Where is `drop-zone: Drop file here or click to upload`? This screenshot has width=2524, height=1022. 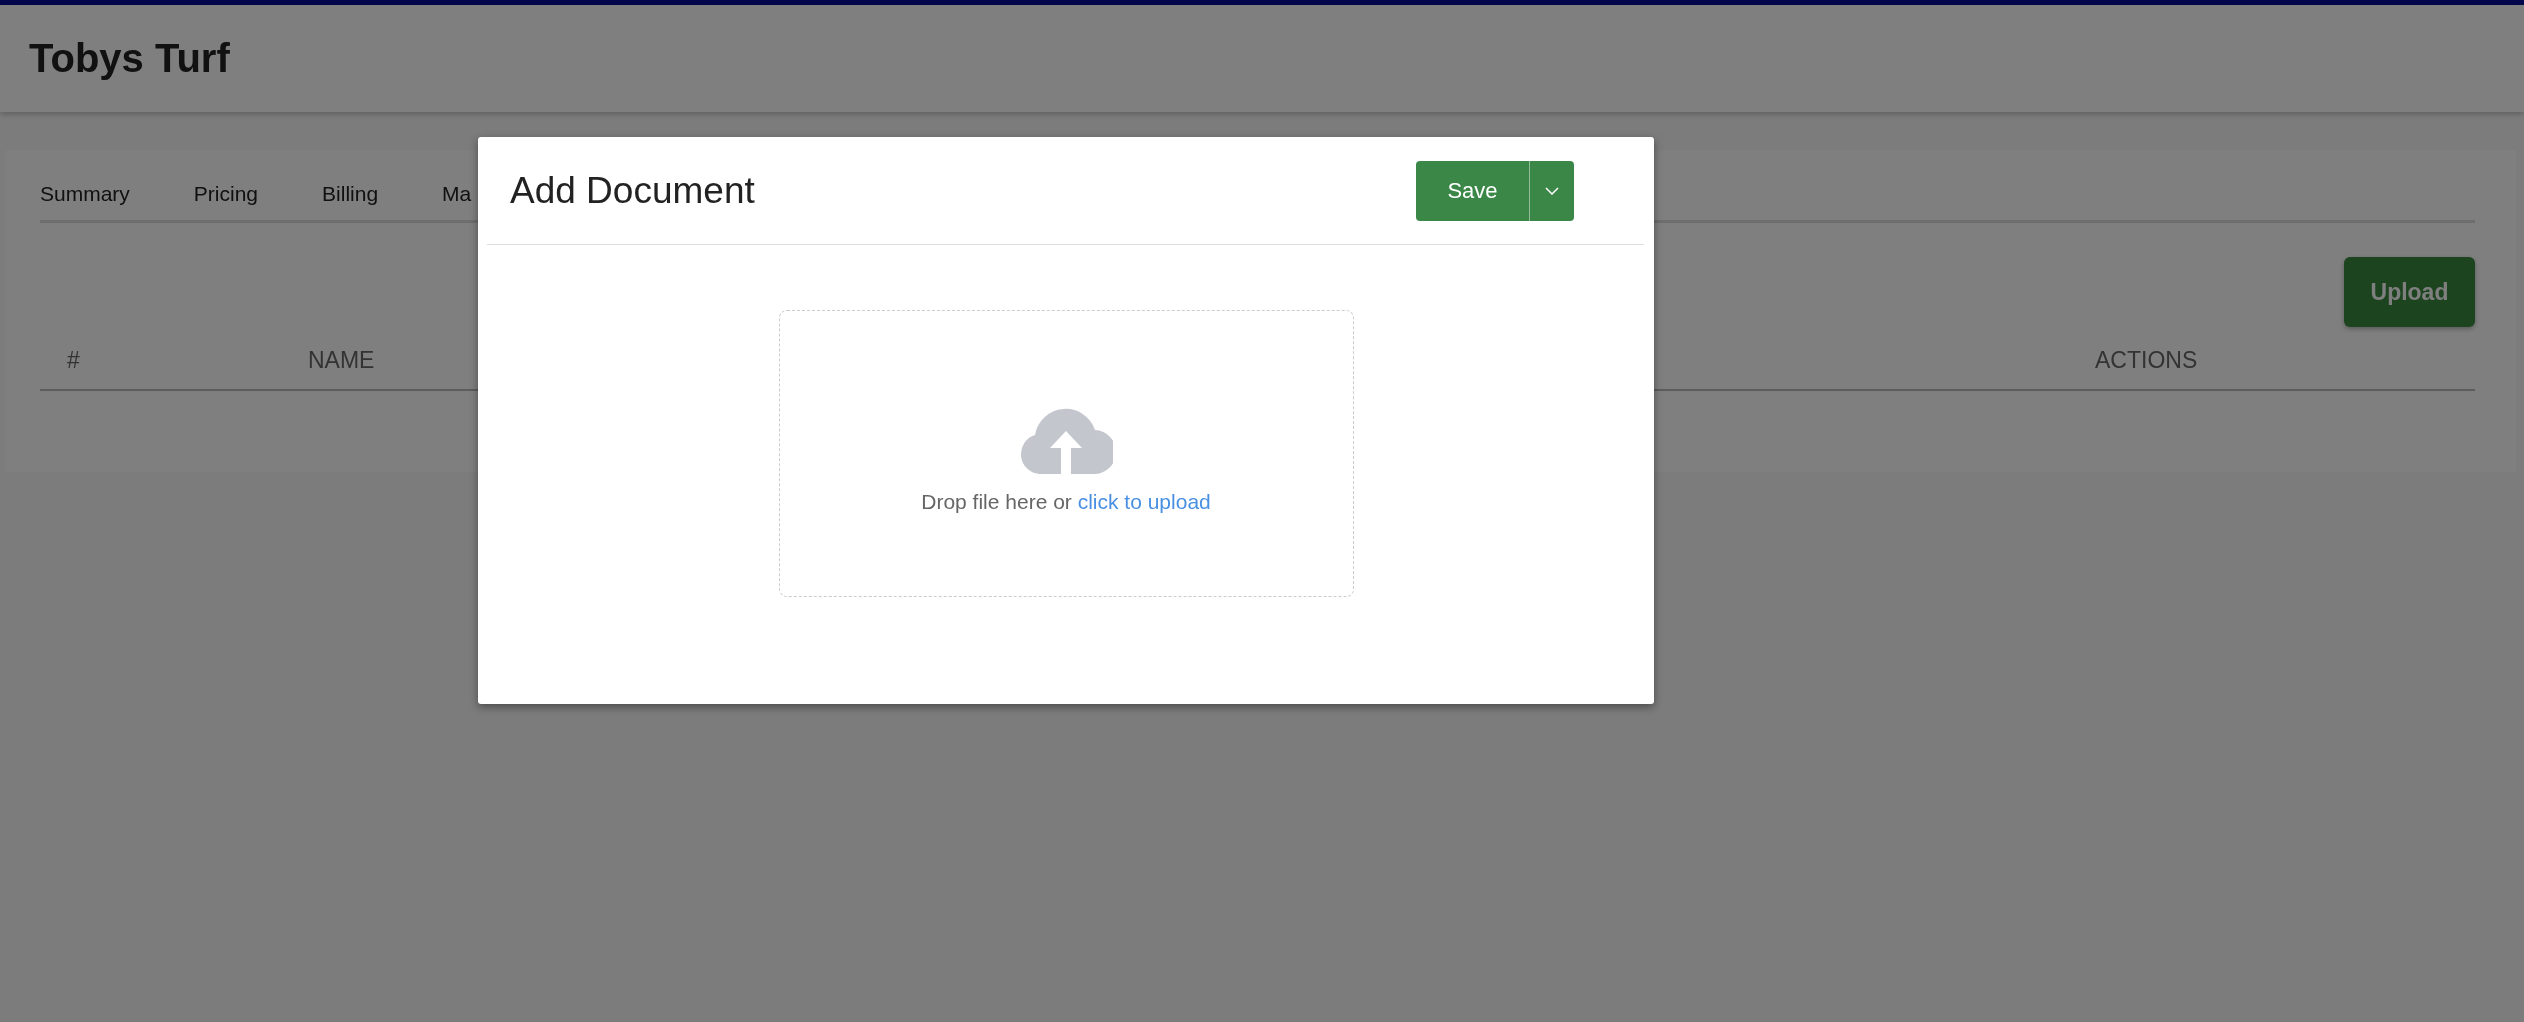 drop-zone: Drop file here or click to upload is located at coordinates (1066, 453).